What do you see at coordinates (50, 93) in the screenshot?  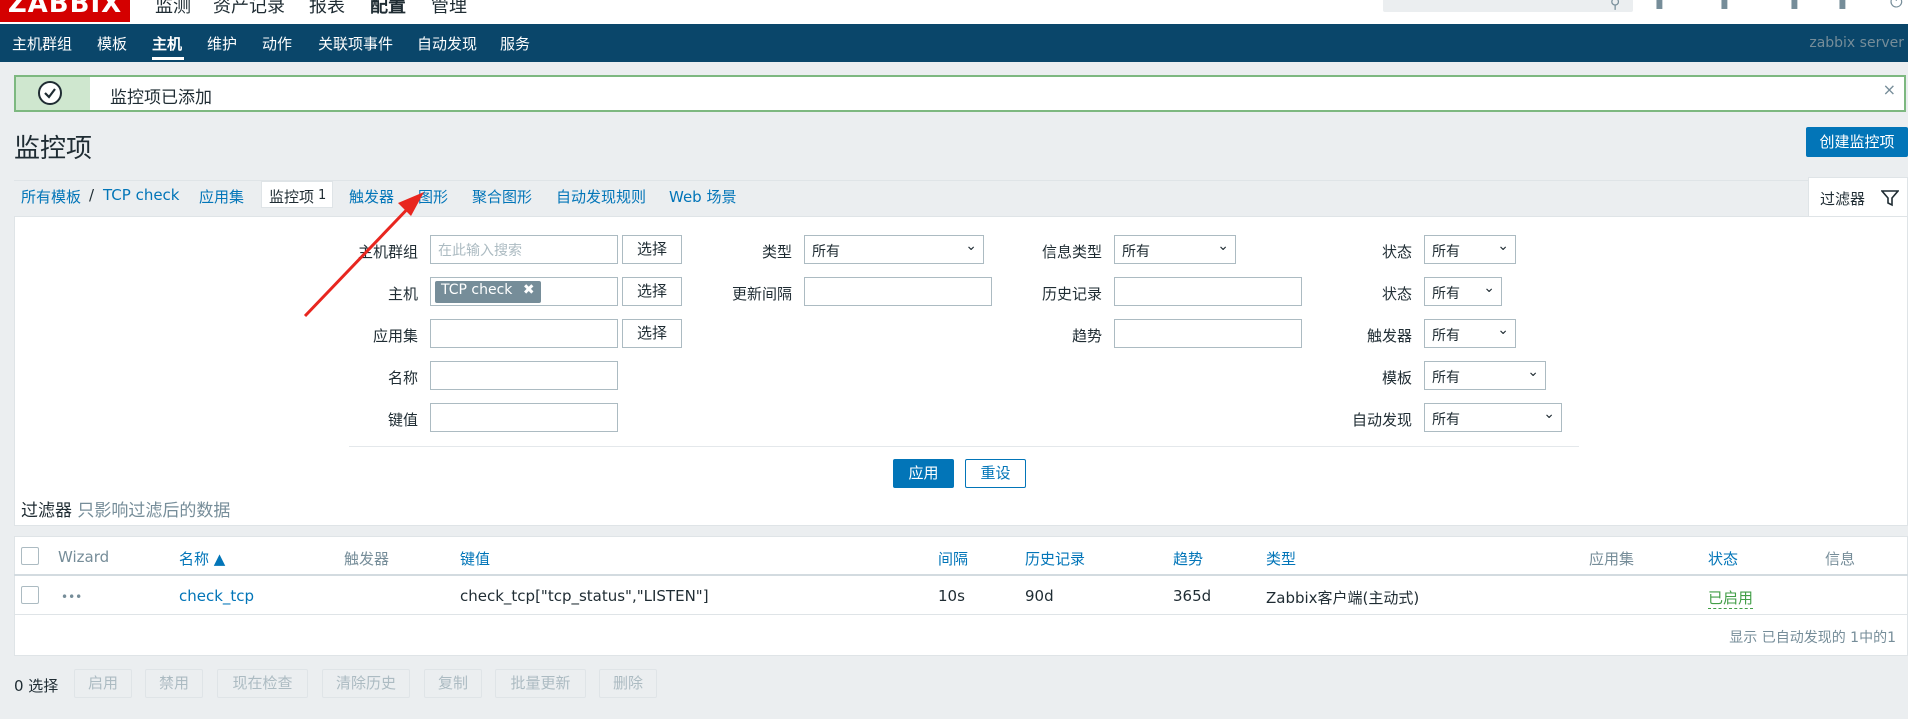 I see `check-circle-icon` at bounding box center [50, 93].